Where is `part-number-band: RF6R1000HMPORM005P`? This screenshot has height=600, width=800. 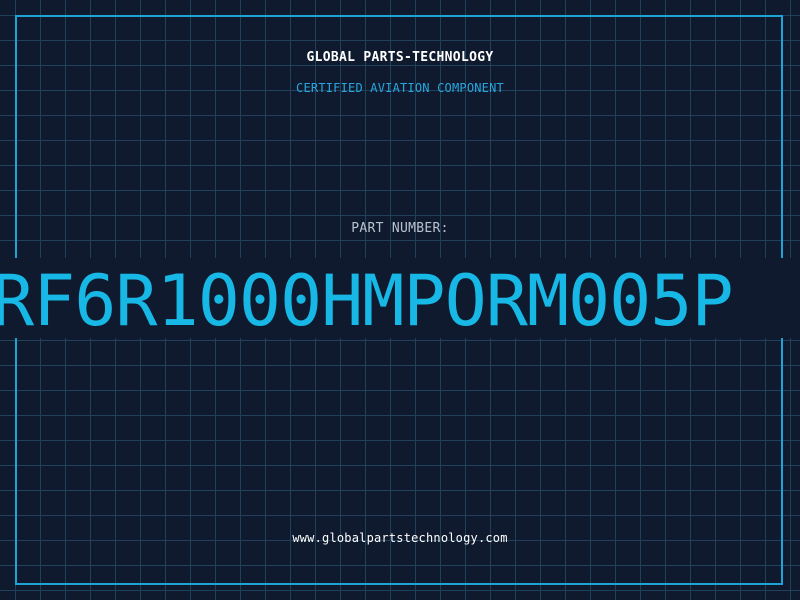 part-number-band: RF6R1000HMPORM005P is located at coordinates (400, 298).